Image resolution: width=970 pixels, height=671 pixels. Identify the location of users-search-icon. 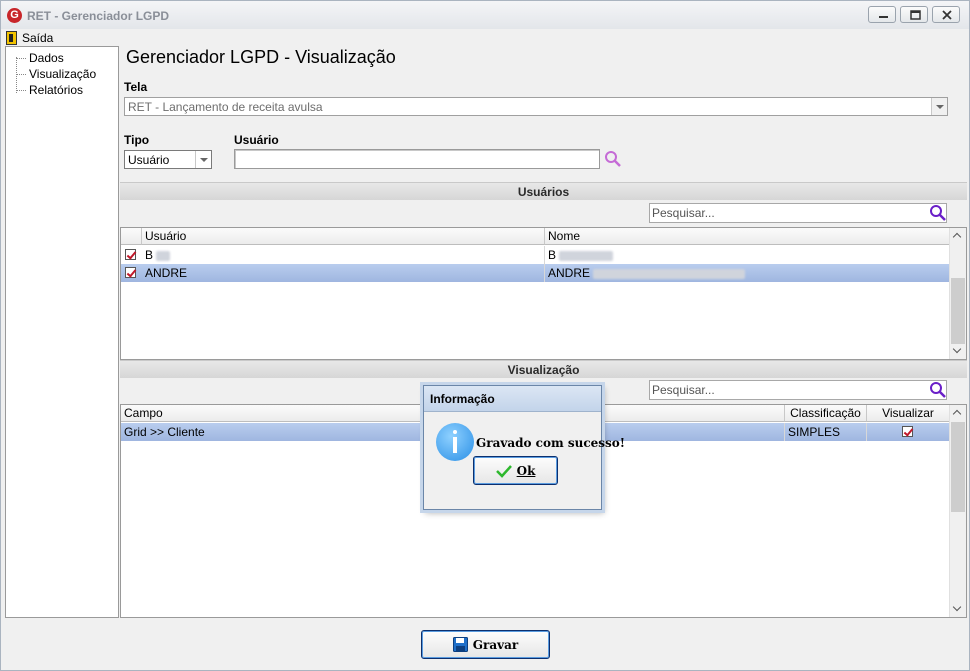
(938, 213).